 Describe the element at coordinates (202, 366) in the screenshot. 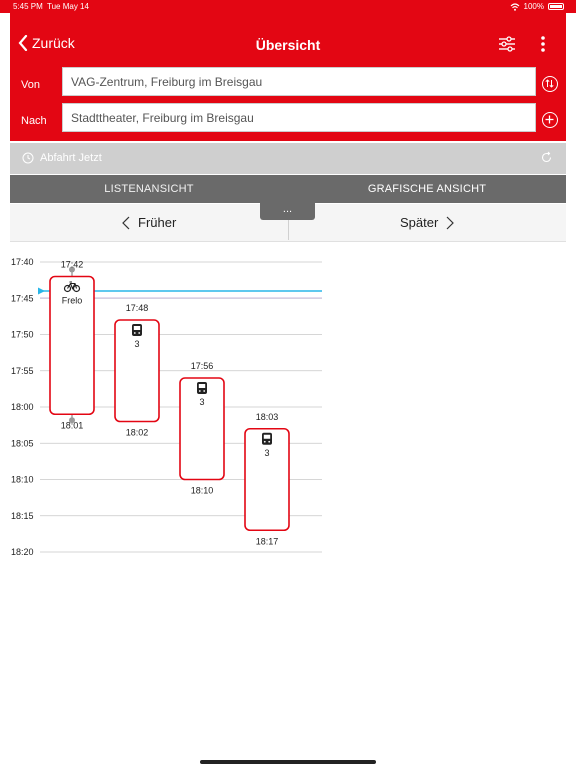

I see `trip-departure-time: 17:56` at that location.